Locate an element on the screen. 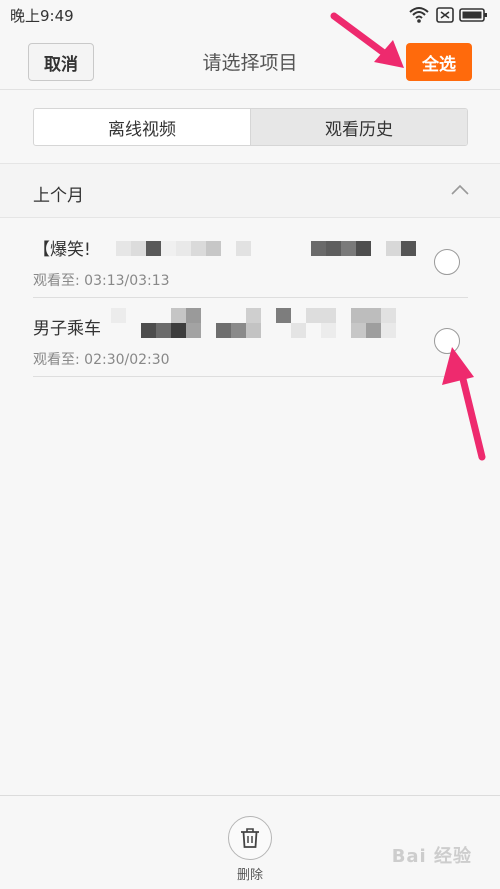 Image resolution: width=500 pixels, height=889 pixels. wifi-icon is located at coordinates (419, 15).